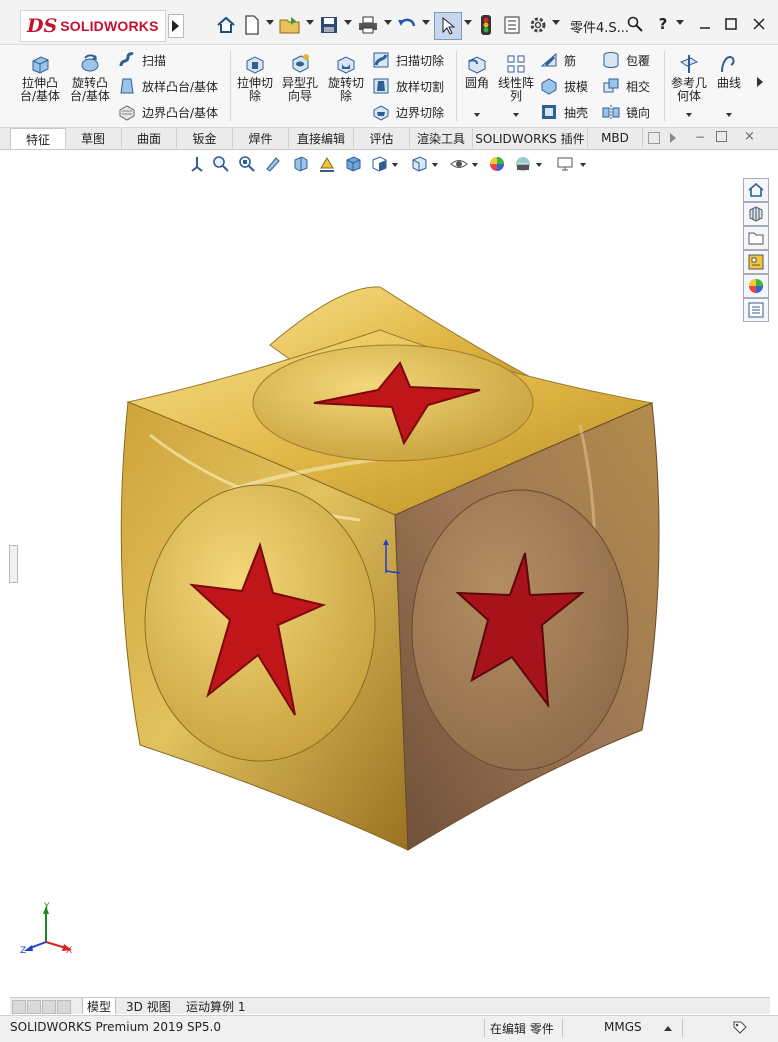 The width and height of the screenshot is (778, 1042). I want to click on boundary-boss-button: 边界凸台/基体, so click(168, 112).